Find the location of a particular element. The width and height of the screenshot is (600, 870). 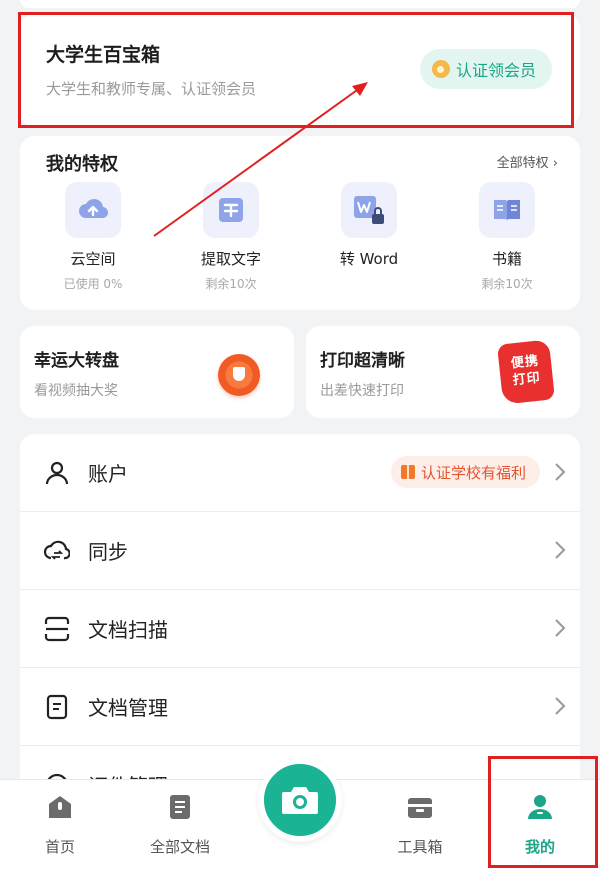

cloud-upload-icon is located at coordinates (93, 210).